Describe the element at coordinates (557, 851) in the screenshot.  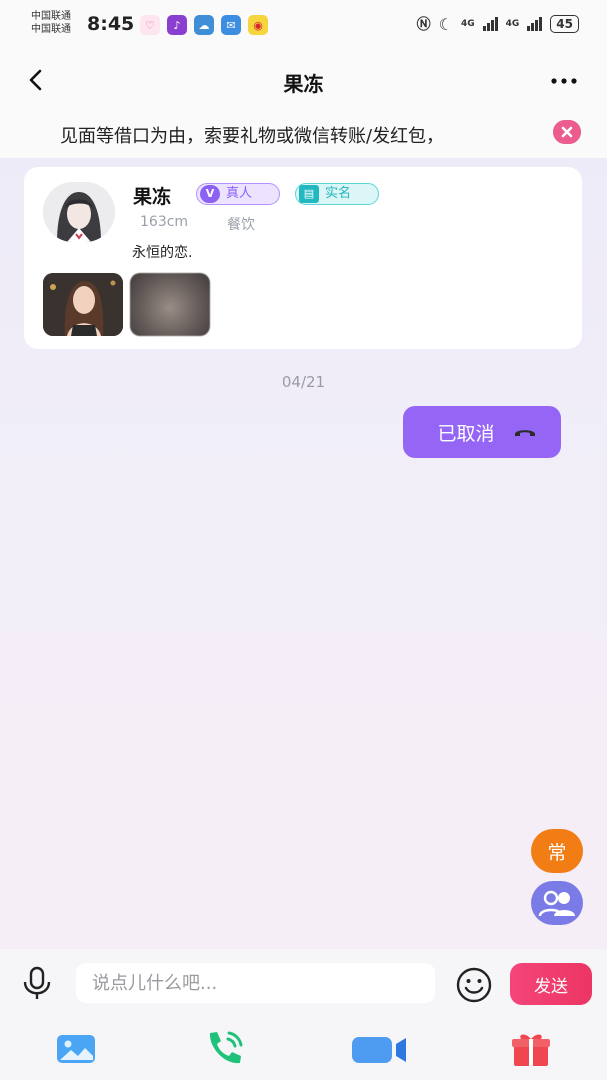
I see `common-phrases-button: 常` at that location.